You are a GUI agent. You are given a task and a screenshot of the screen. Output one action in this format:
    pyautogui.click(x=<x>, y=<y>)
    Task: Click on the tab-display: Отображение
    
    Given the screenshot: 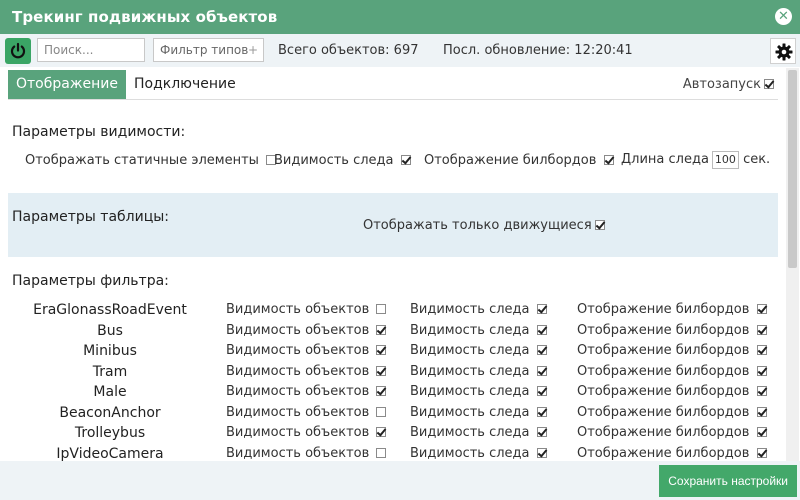 What is the action you would take?
    pyautogui.click(x=67, y=84)
    